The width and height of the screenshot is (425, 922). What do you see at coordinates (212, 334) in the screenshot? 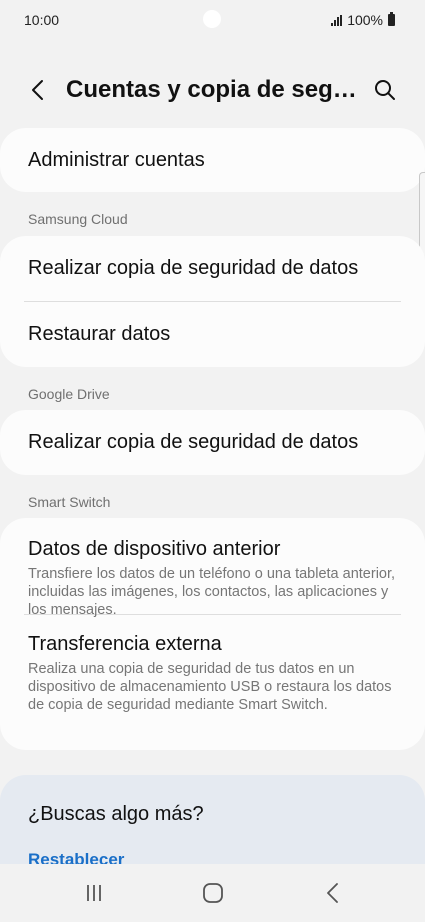
I see `restore-data-item: Restaurar datos` at bounding box center [212, 334].